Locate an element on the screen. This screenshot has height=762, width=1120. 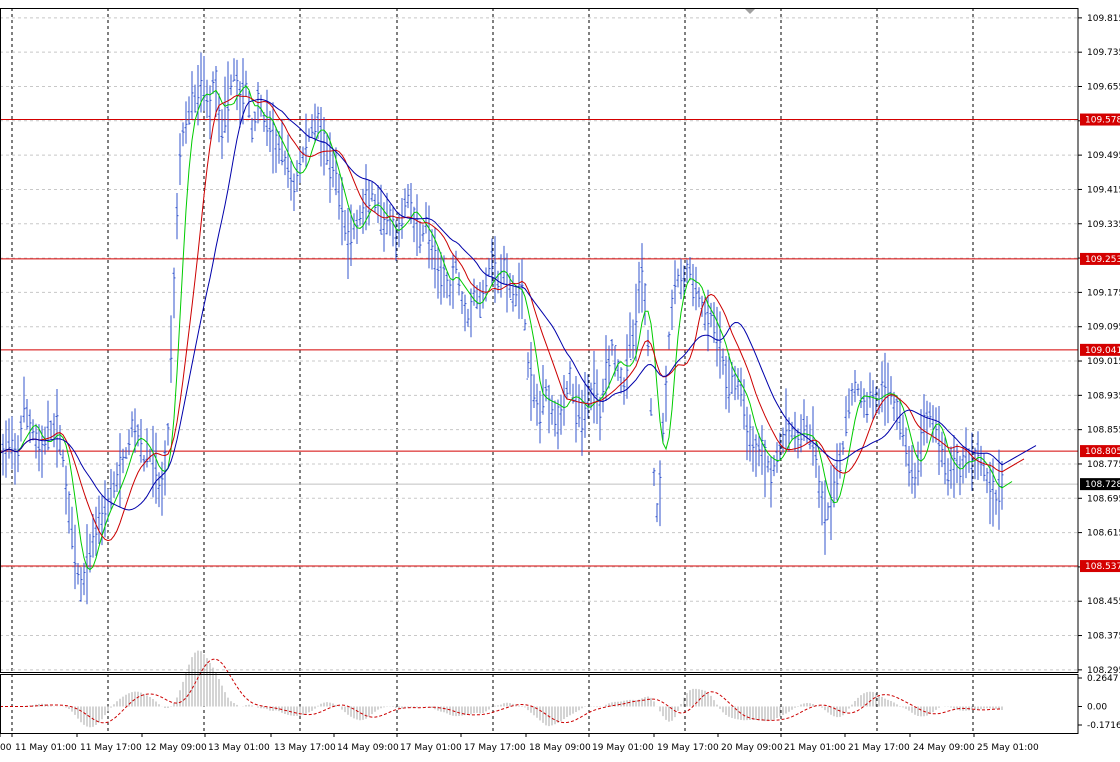
price-tick-label: 108.775 is located at coordinates (1103, 465).